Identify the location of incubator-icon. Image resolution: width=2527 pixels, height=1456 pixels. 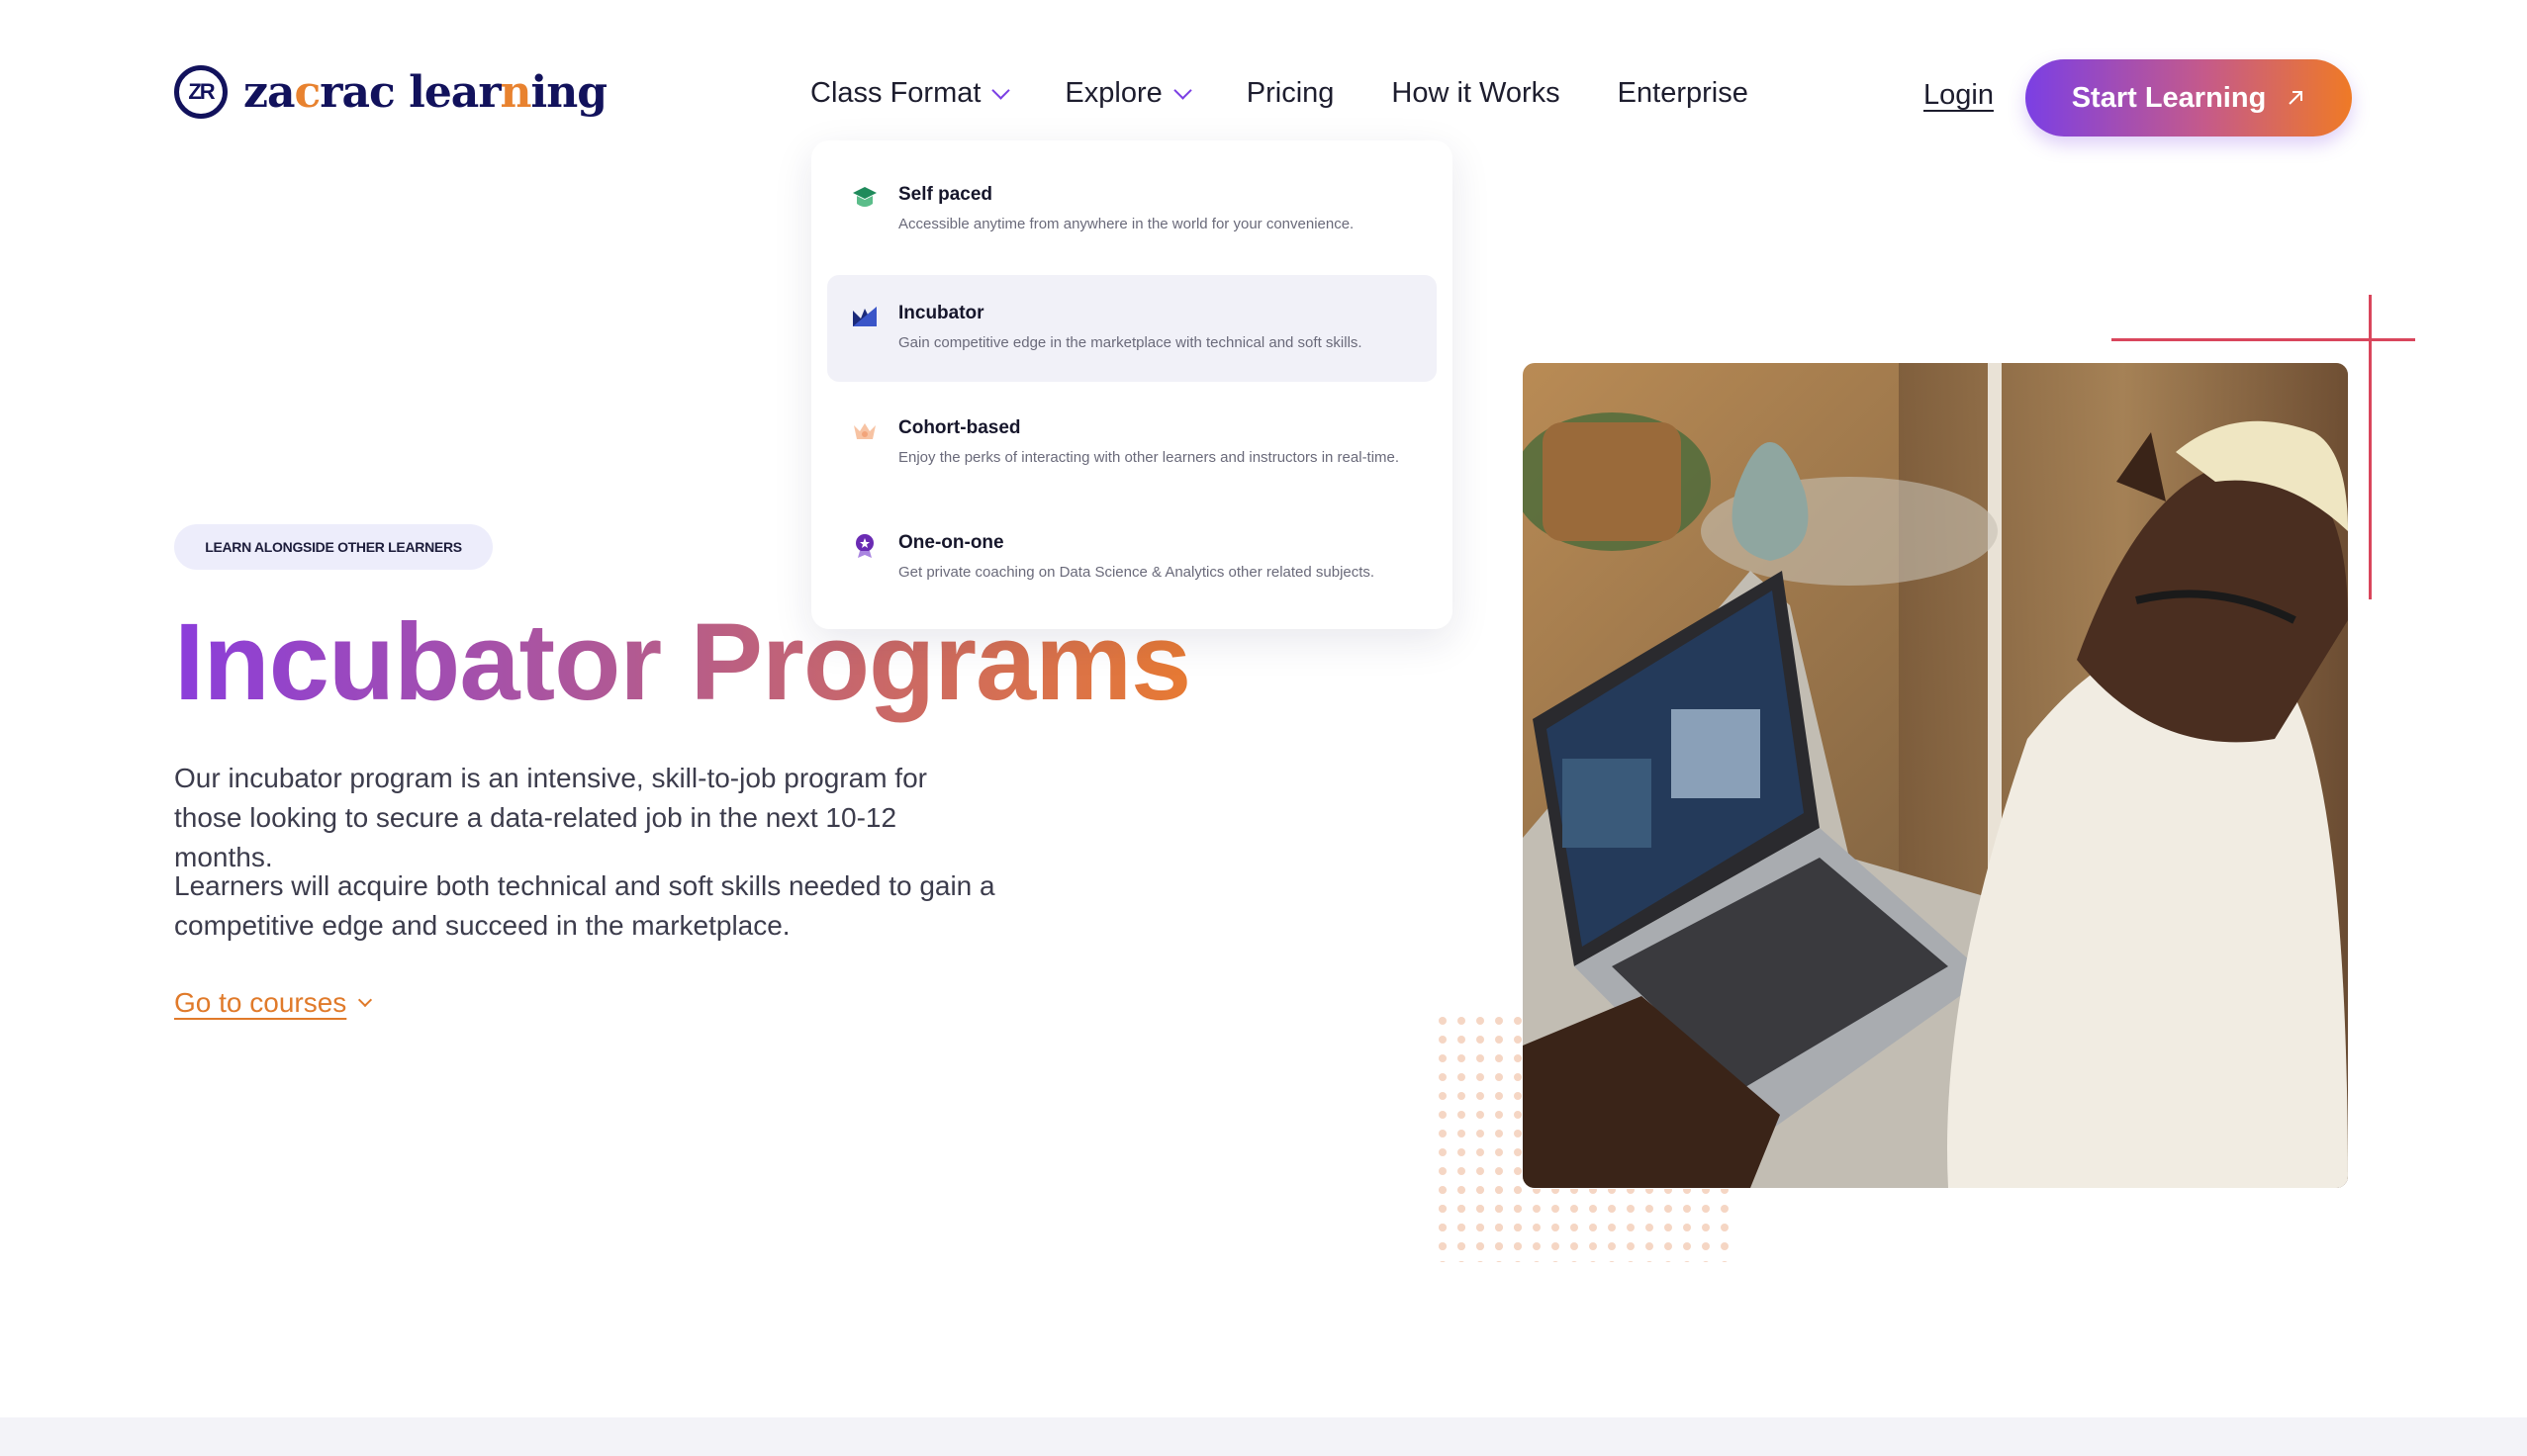
(865, 316).